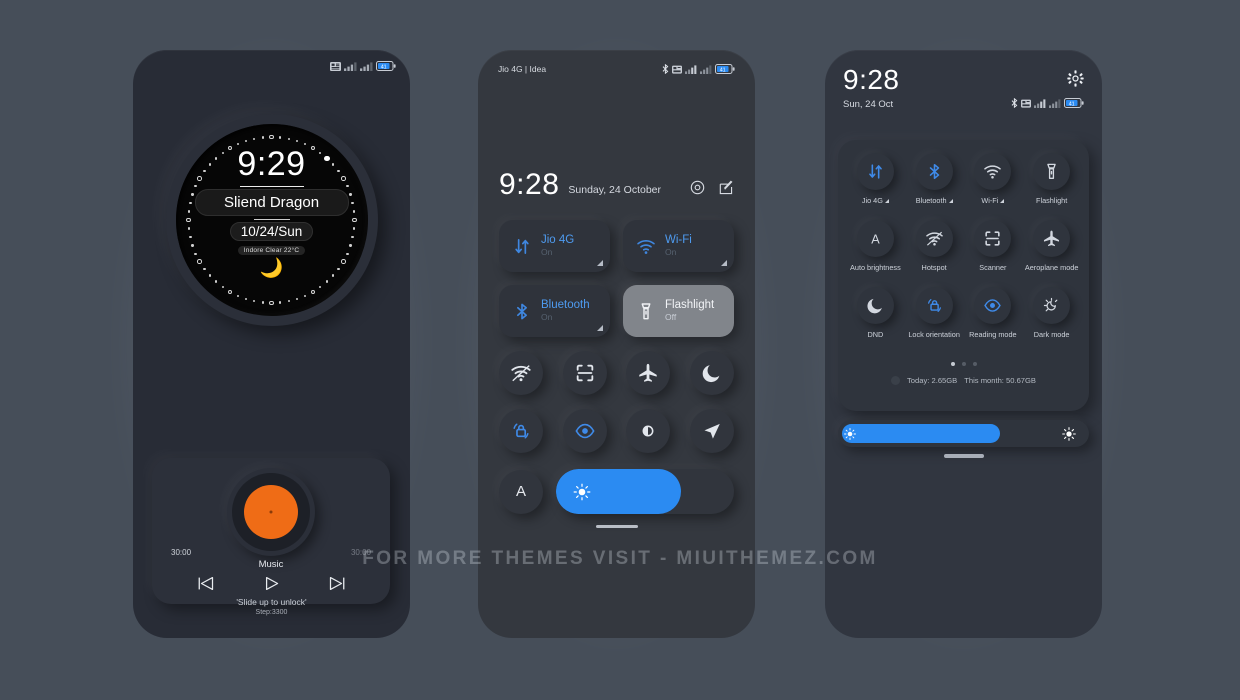  What do you see at coordinates (1051, 171) in the screenshot?
I see `flashlight-icon` at bounding box center [1051, 171].